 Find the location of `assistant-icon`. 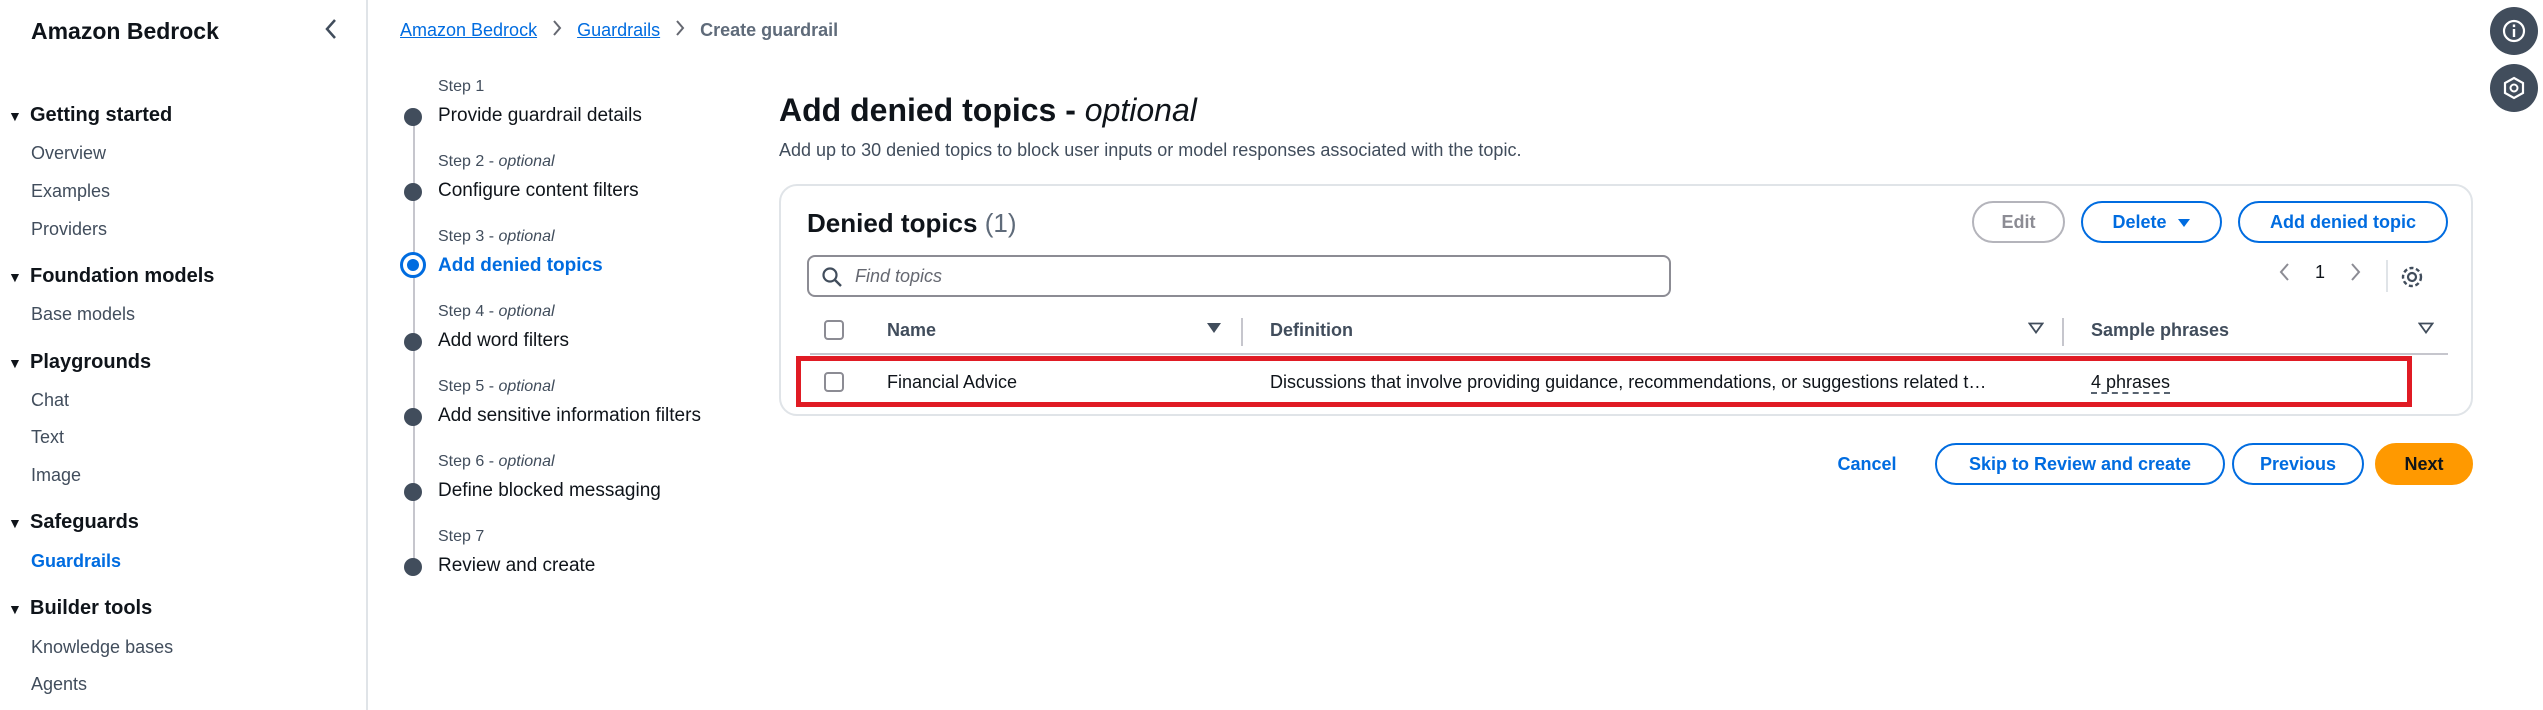

assistant-icon is located at coordinates (2514, 88).